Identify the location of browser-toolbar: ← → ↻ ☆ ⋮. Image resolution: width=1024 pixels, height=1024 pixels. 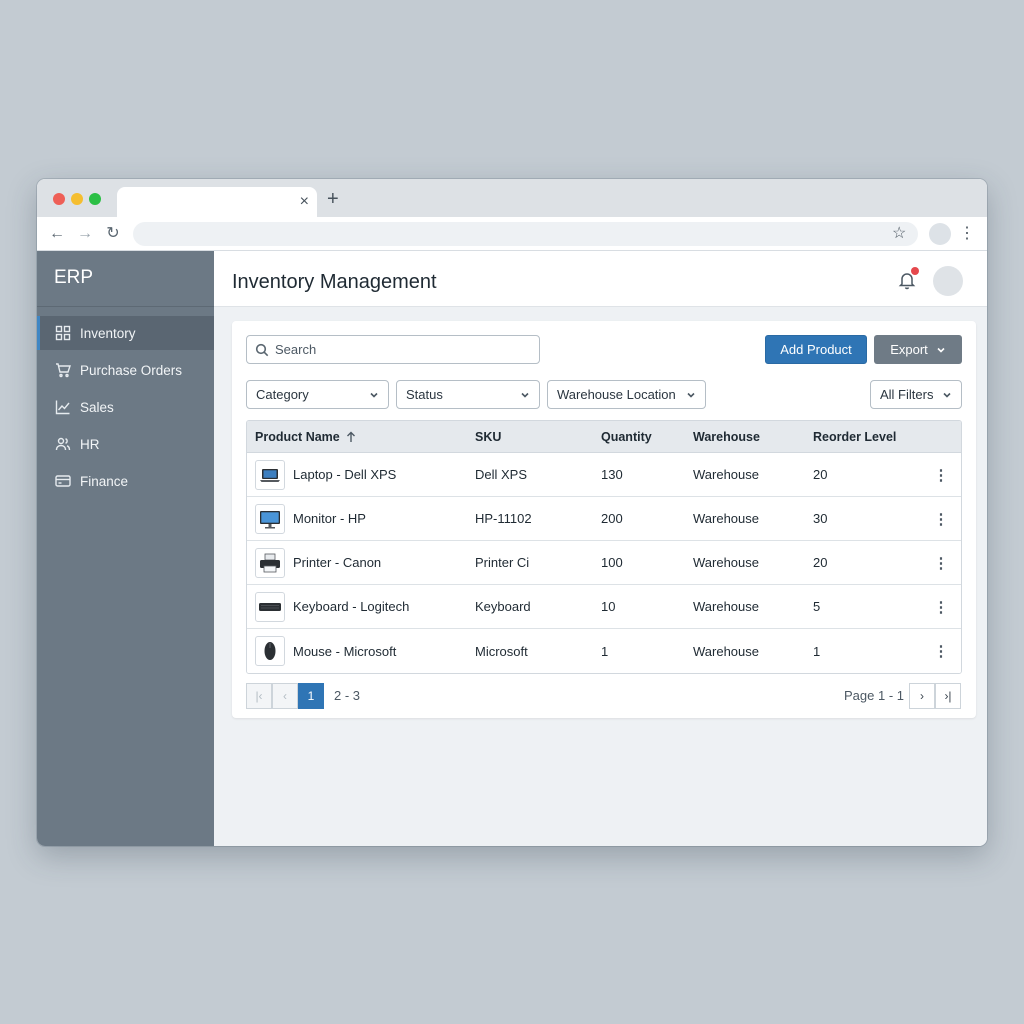
(512, 234).